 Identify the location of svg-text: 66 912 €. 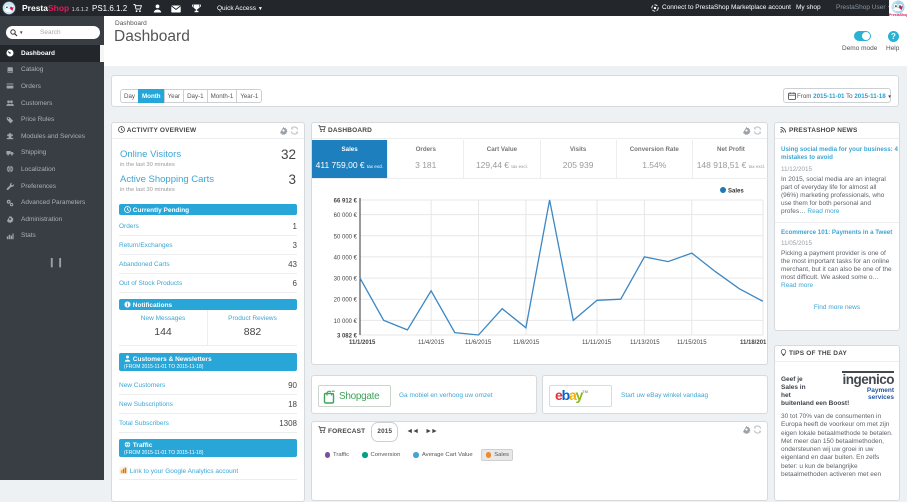
(346, 202).